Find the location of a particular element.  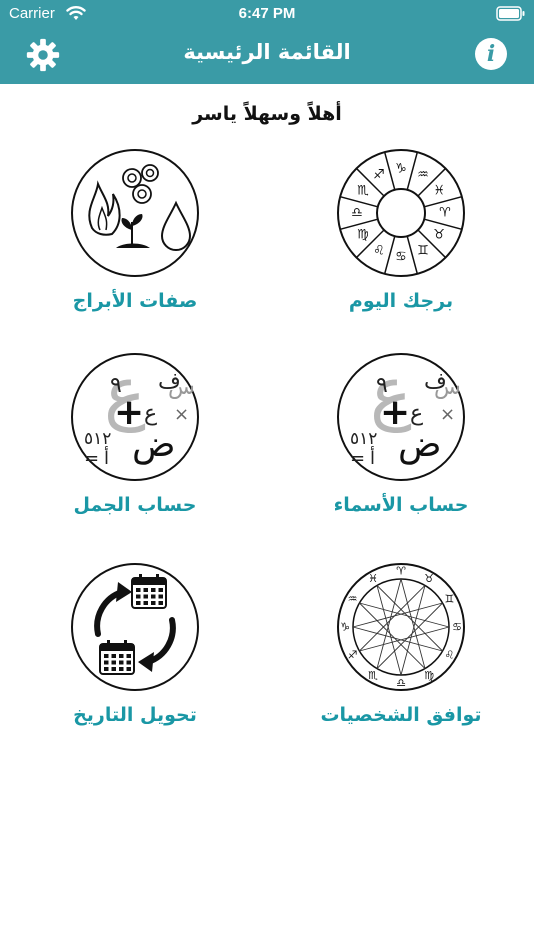

tile-zodiac-traits: صفات الأبراج is located at coordinates (135, 230).